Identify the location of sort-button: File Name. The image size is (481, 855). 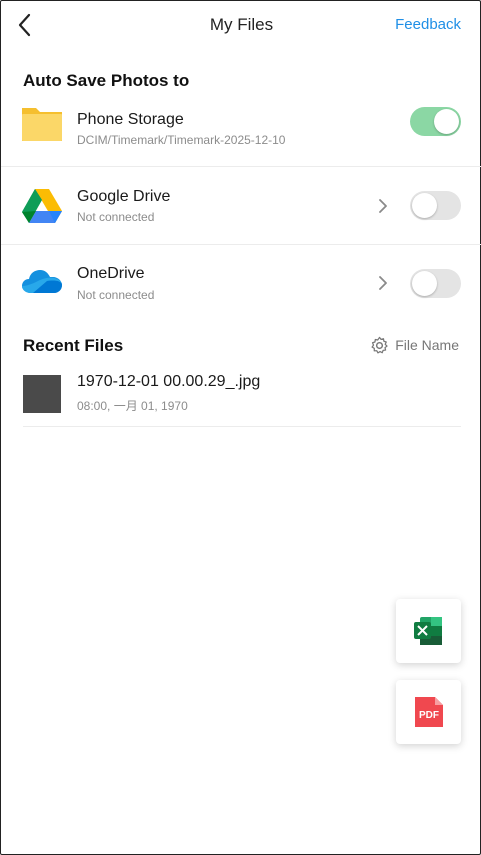
(414, 345).